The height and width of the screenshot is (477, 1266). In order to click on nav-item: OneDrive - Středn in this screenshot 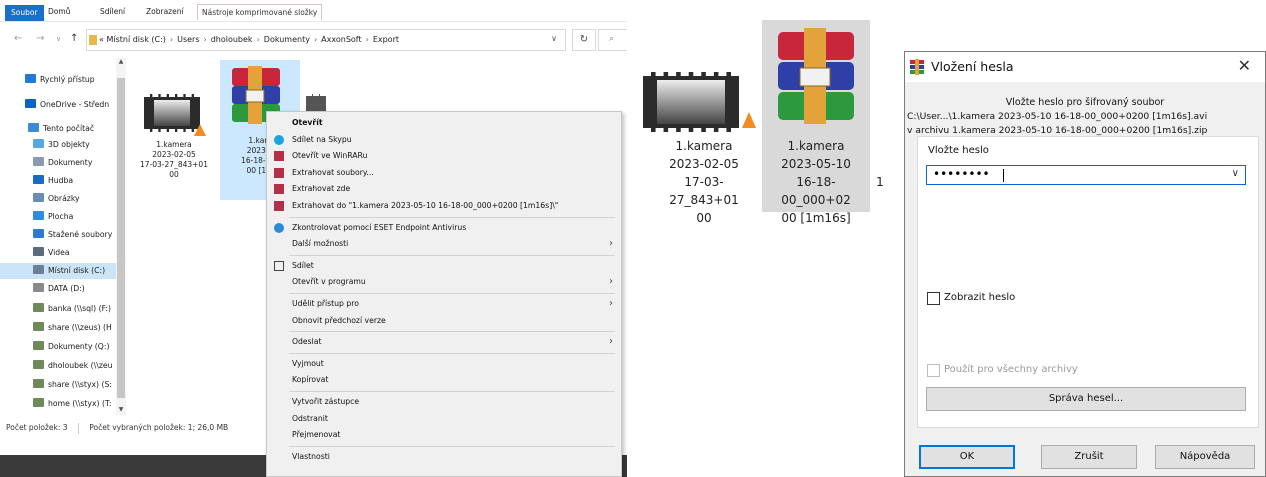, I will do `click(58, 105)`.